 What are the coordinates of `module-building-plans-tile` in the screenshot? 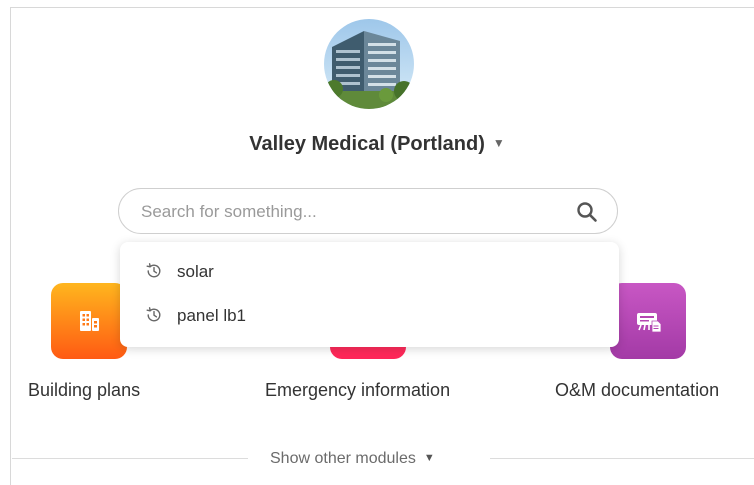 It's located at (89, 321).